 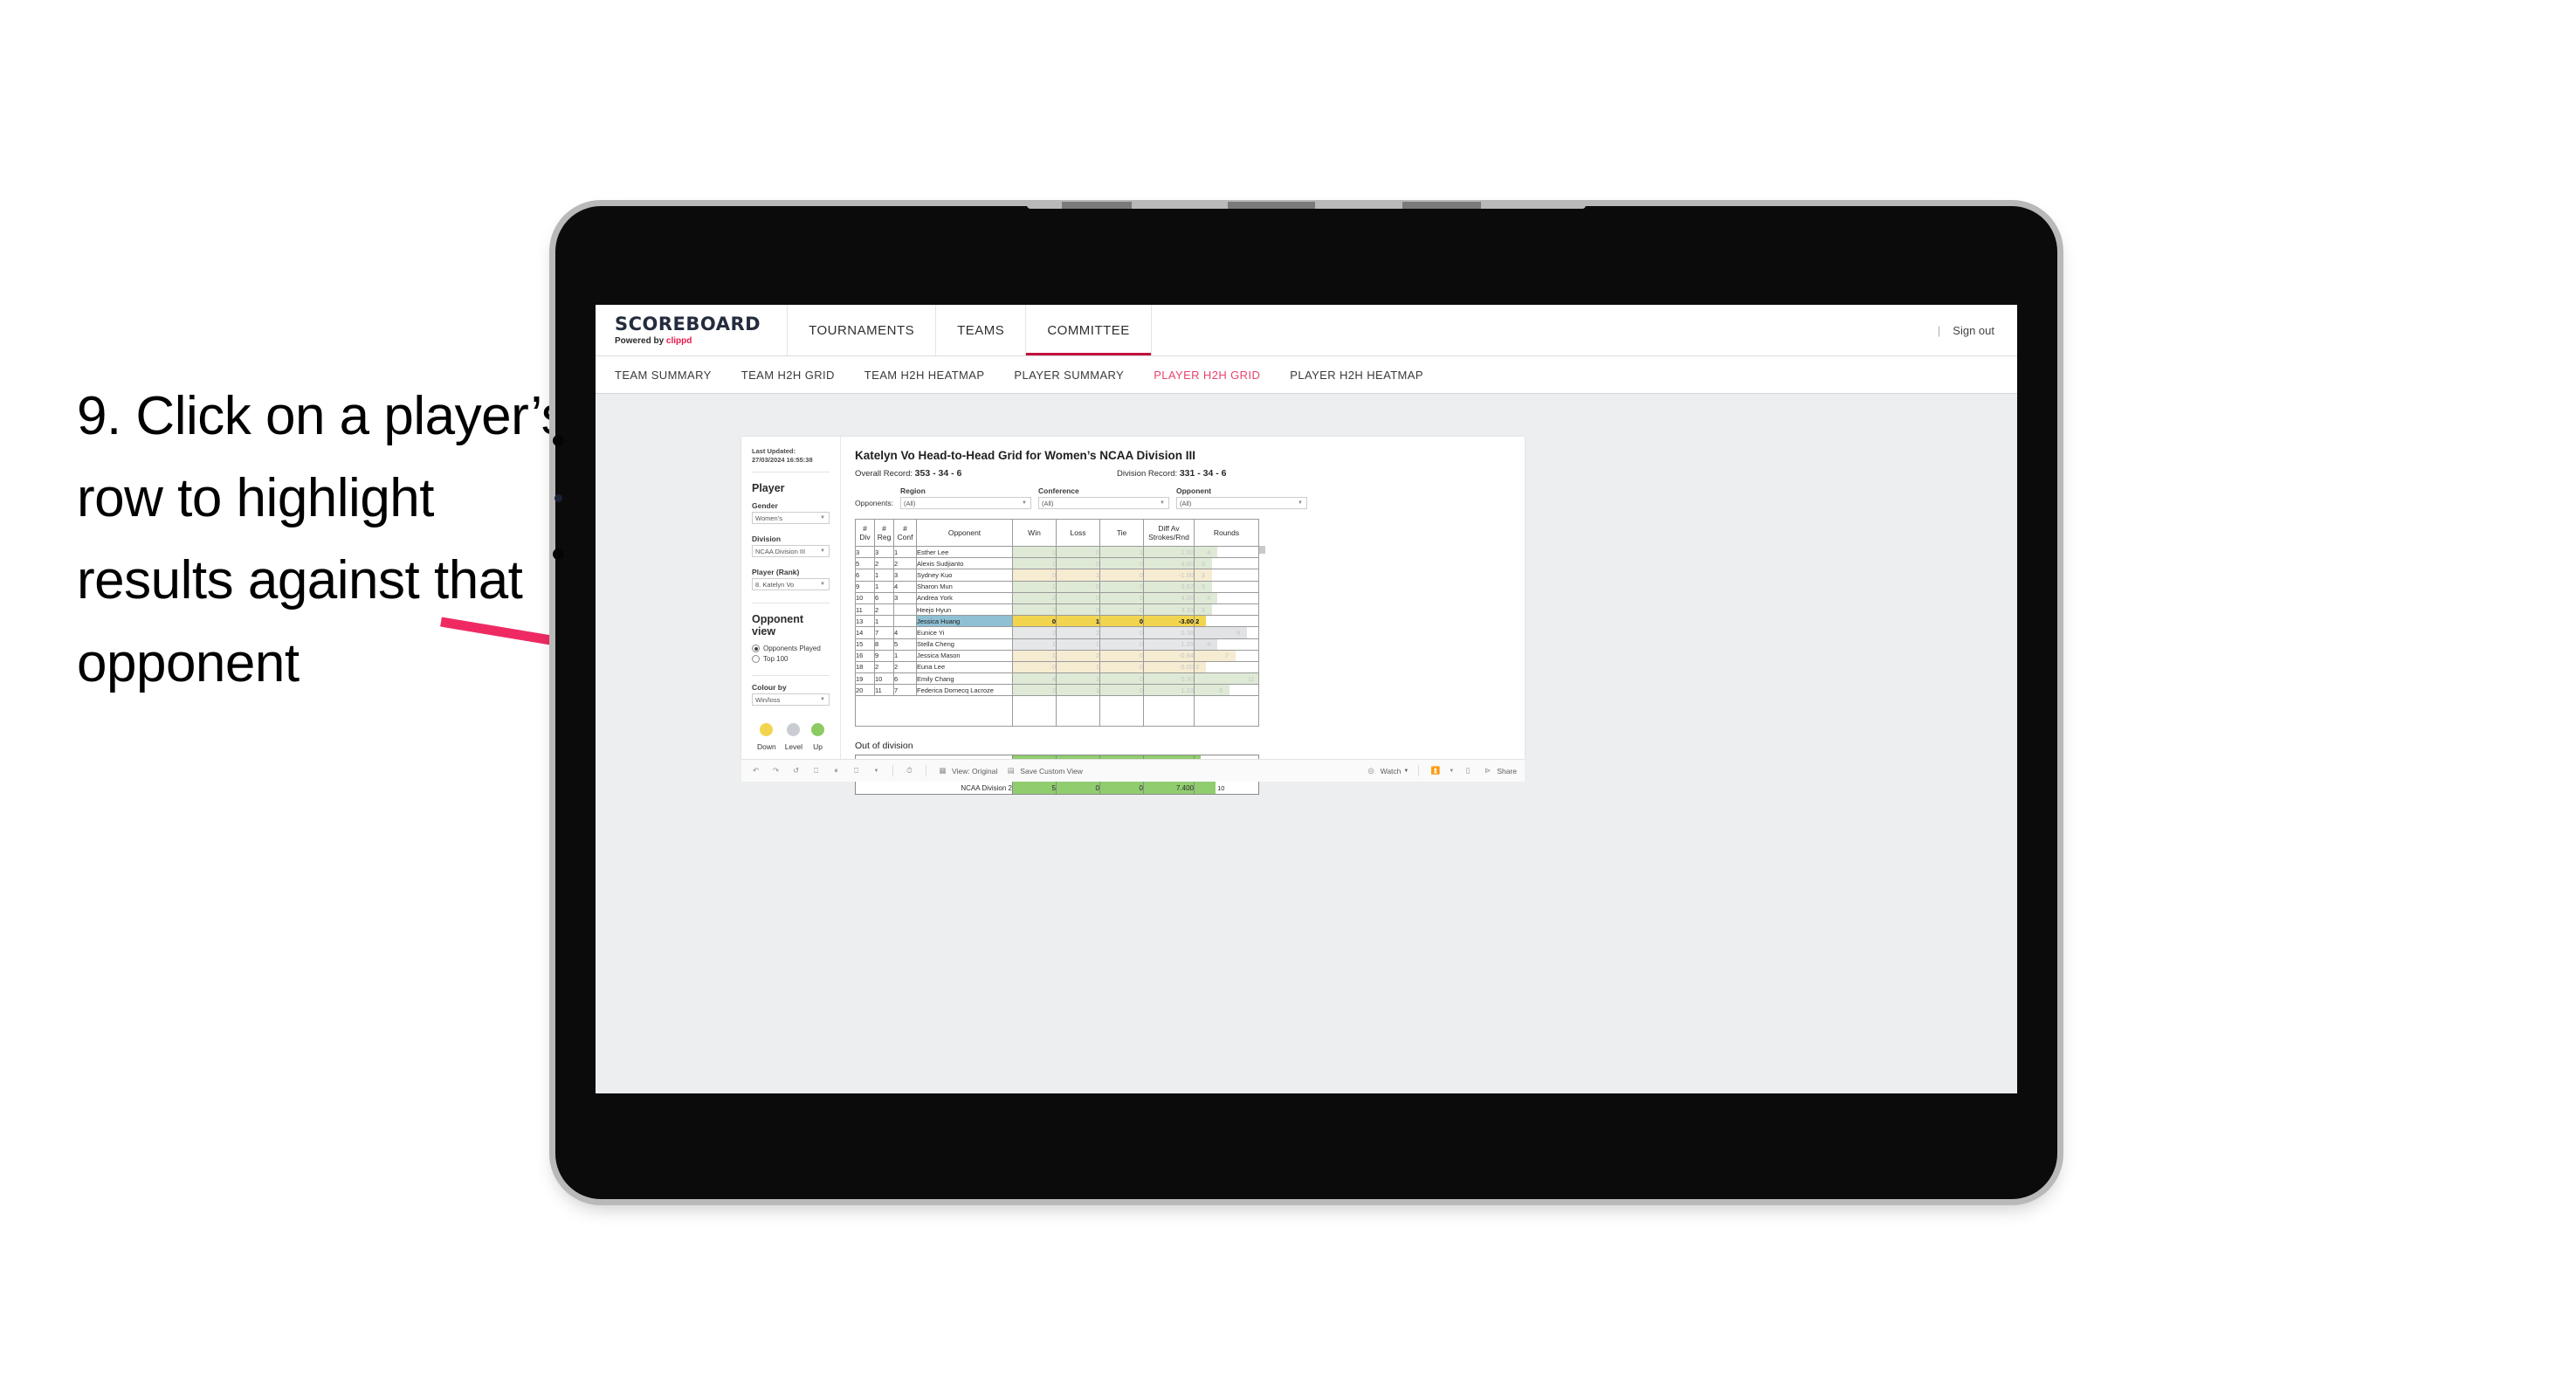 I want to click on table-row: 20 11 7 Federica Domecq Lacroze 2 1 0 1.33 6, so click(x=1057, y=690).